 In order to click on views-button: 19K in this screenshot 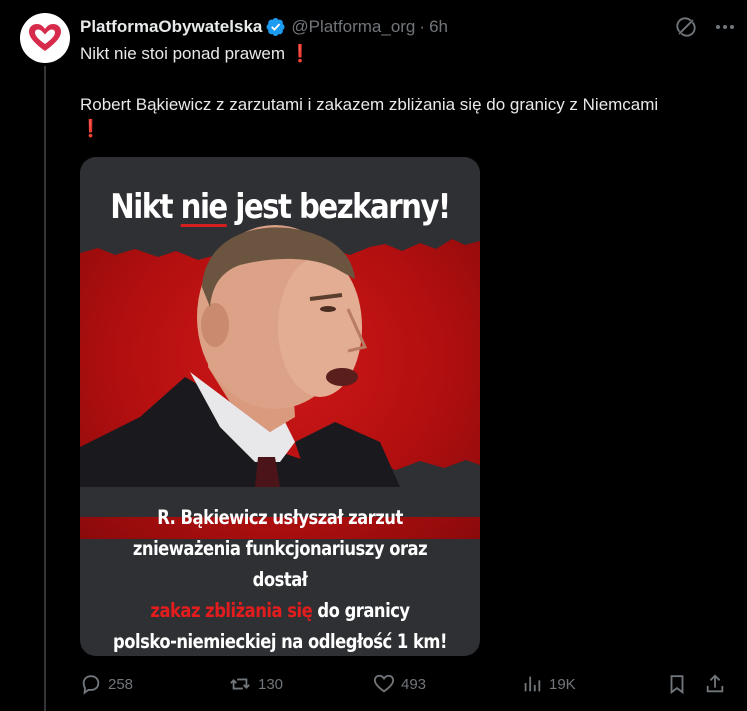, I will do `click(548, 684)`.